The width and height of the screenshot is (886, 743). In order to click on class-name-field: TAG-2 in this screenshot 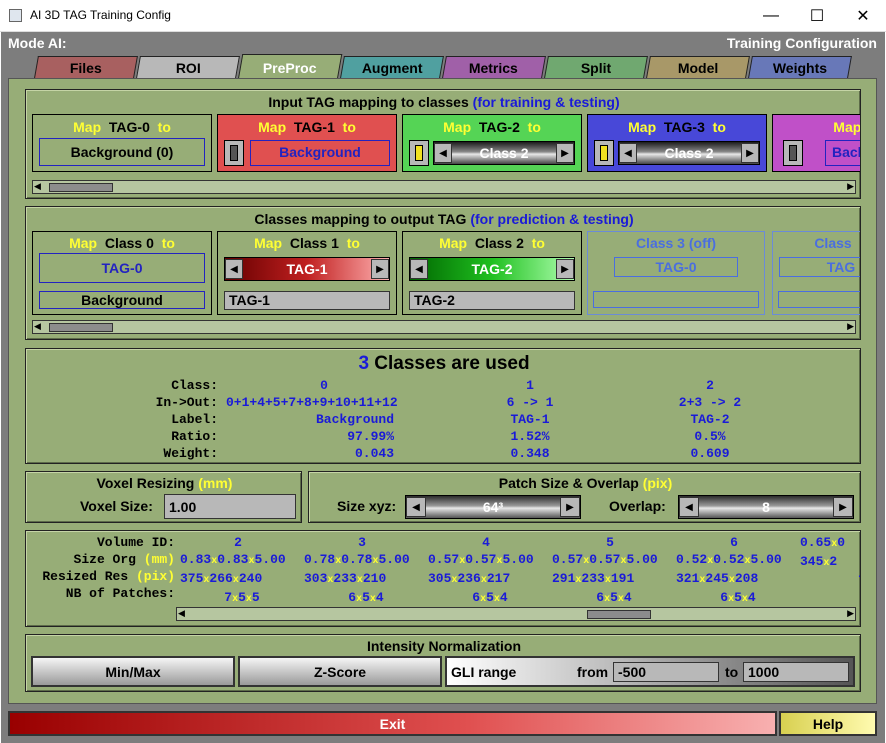, I will do `click(492, 300)`.